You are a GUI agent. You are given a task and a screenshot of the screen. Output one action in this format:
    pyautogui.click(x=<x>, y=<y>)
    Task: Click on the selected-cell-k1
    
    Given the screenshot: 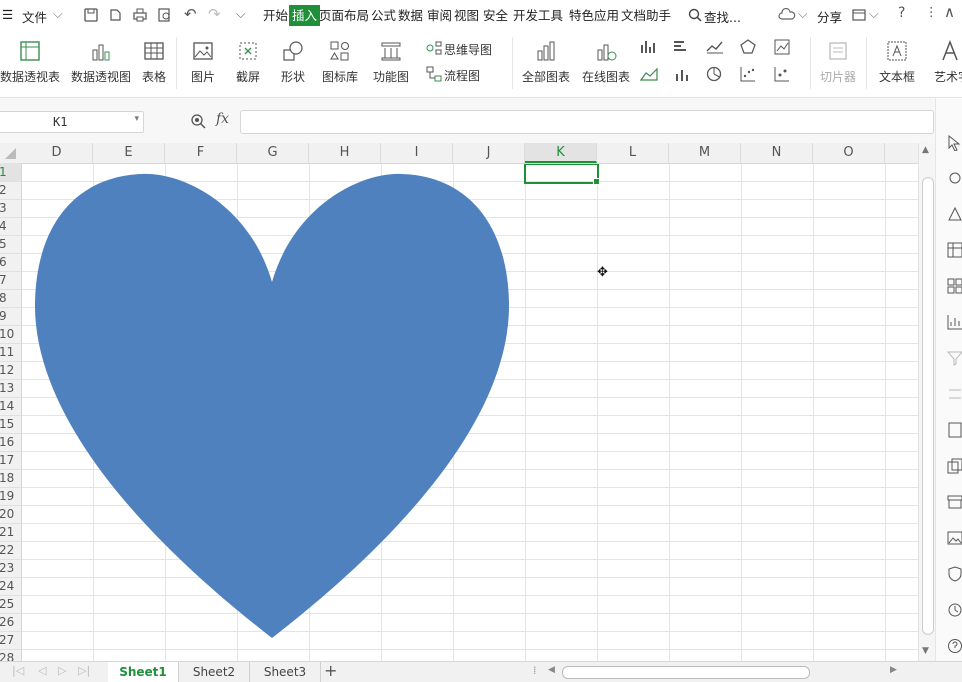 What is the action you would take?
    pyautogui.click(x=561, y=174)
    